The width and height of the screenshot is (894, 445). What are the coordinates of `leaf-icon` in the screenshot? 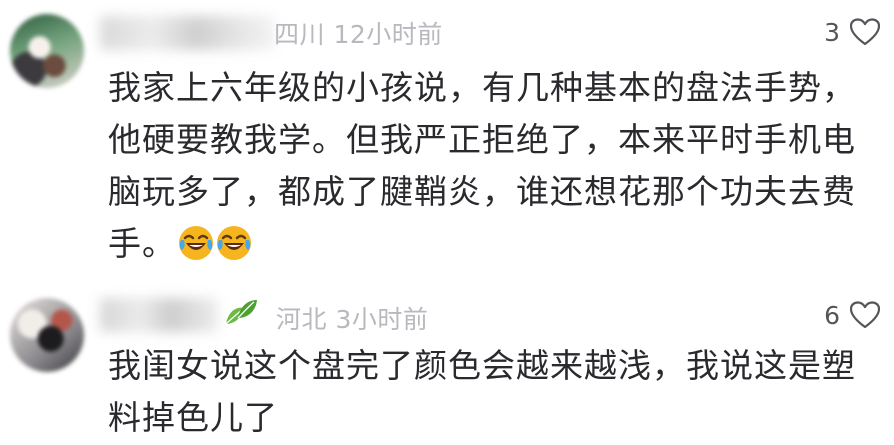 It's located at (241, 312).